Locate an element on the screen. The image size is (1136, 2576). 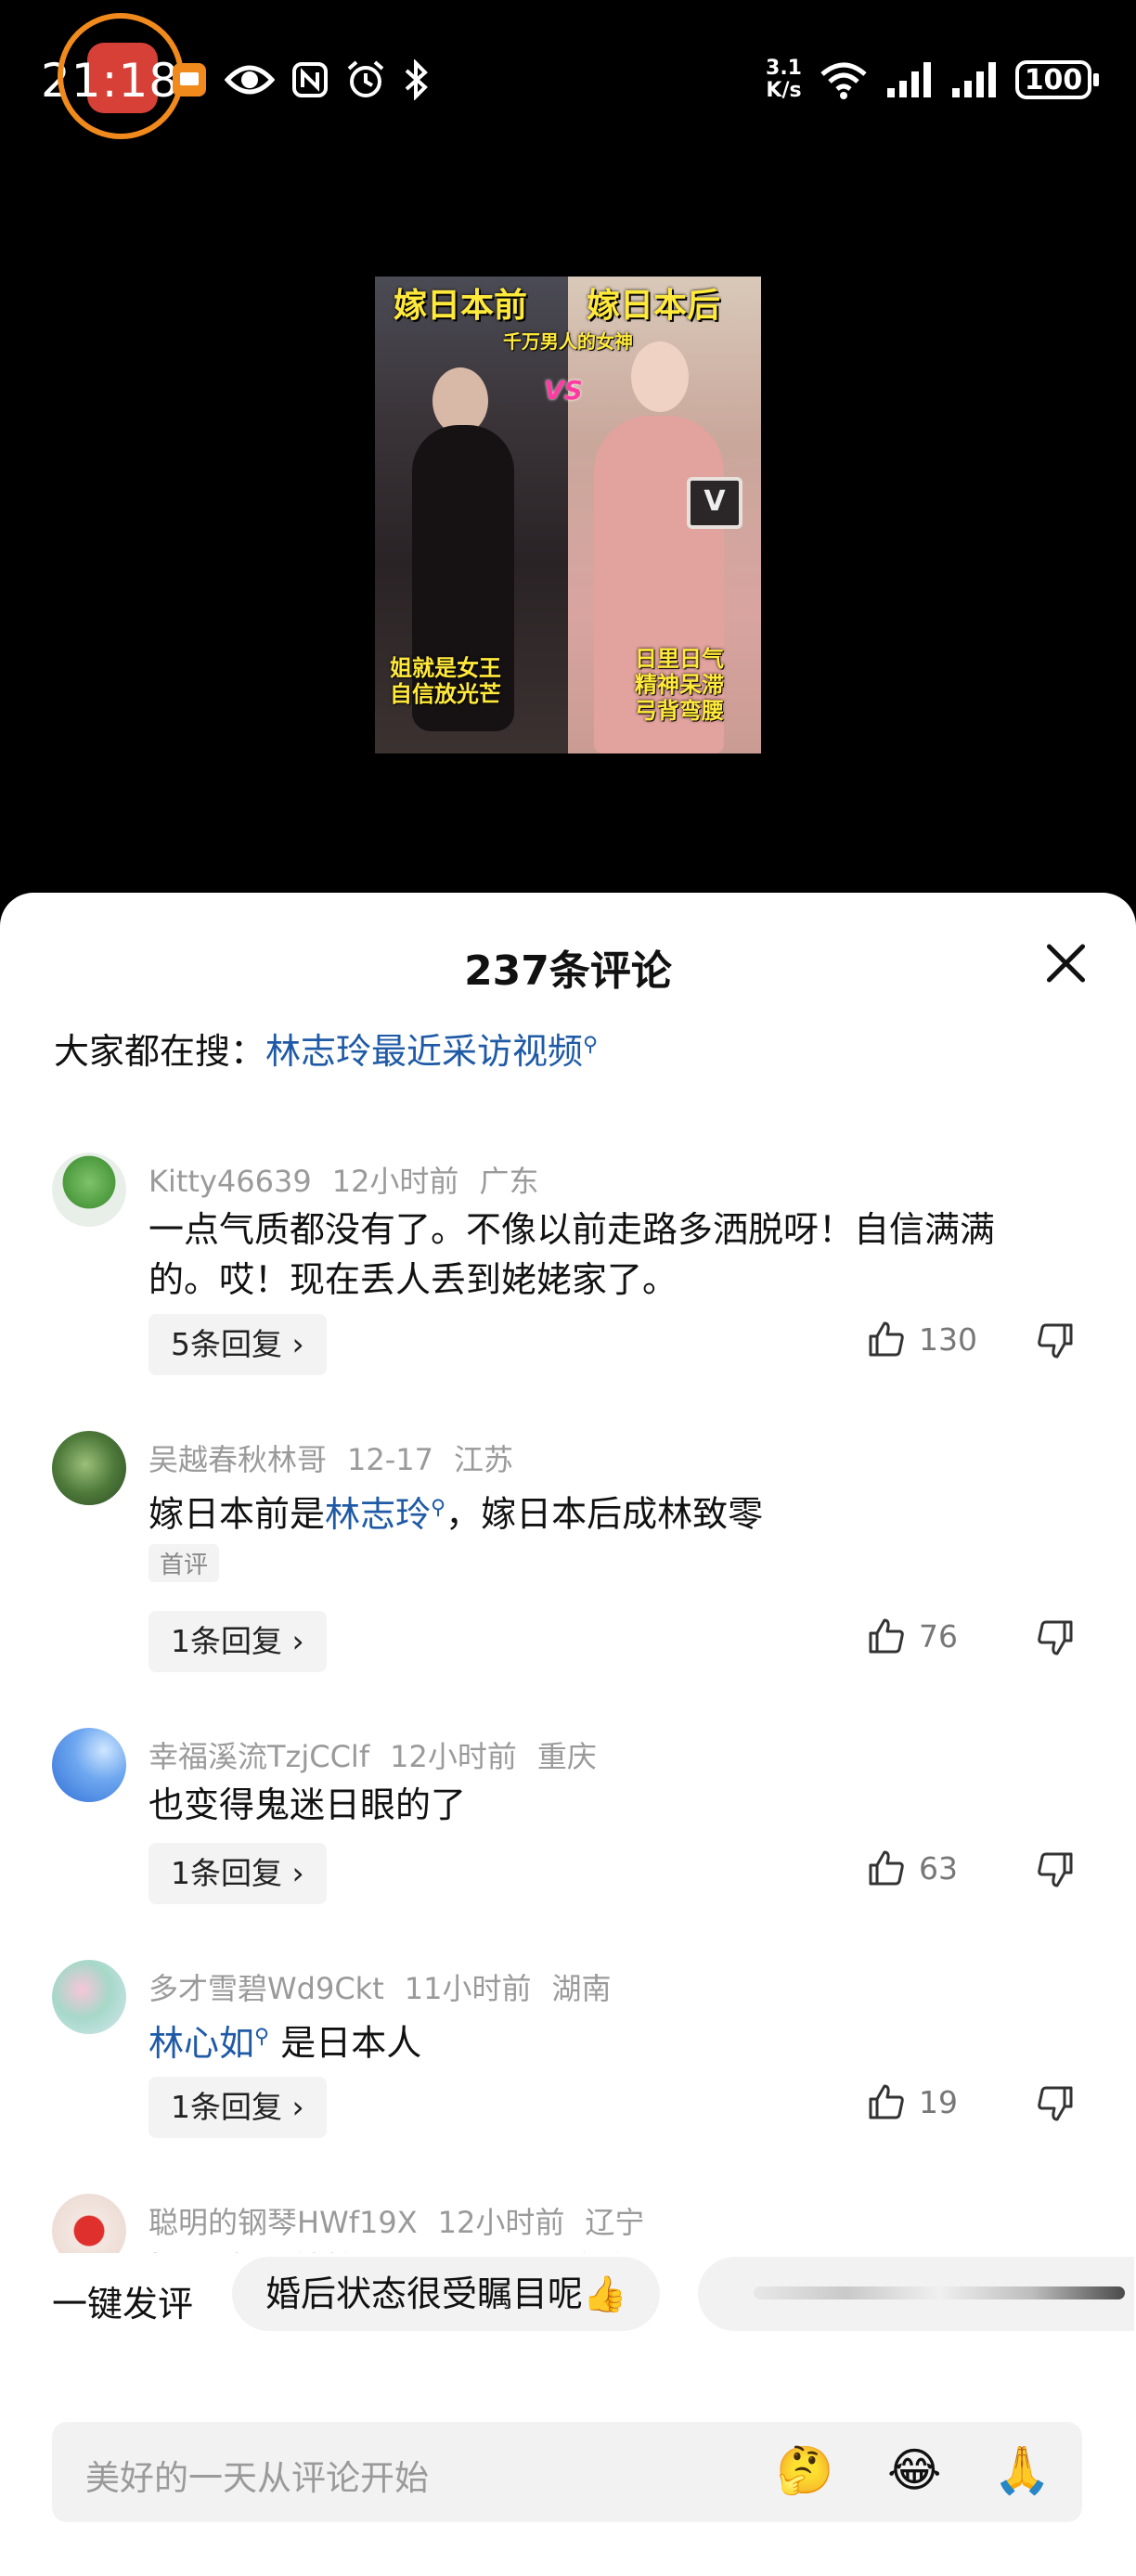
like-button: 19 is located at coordinates (912, 2101).